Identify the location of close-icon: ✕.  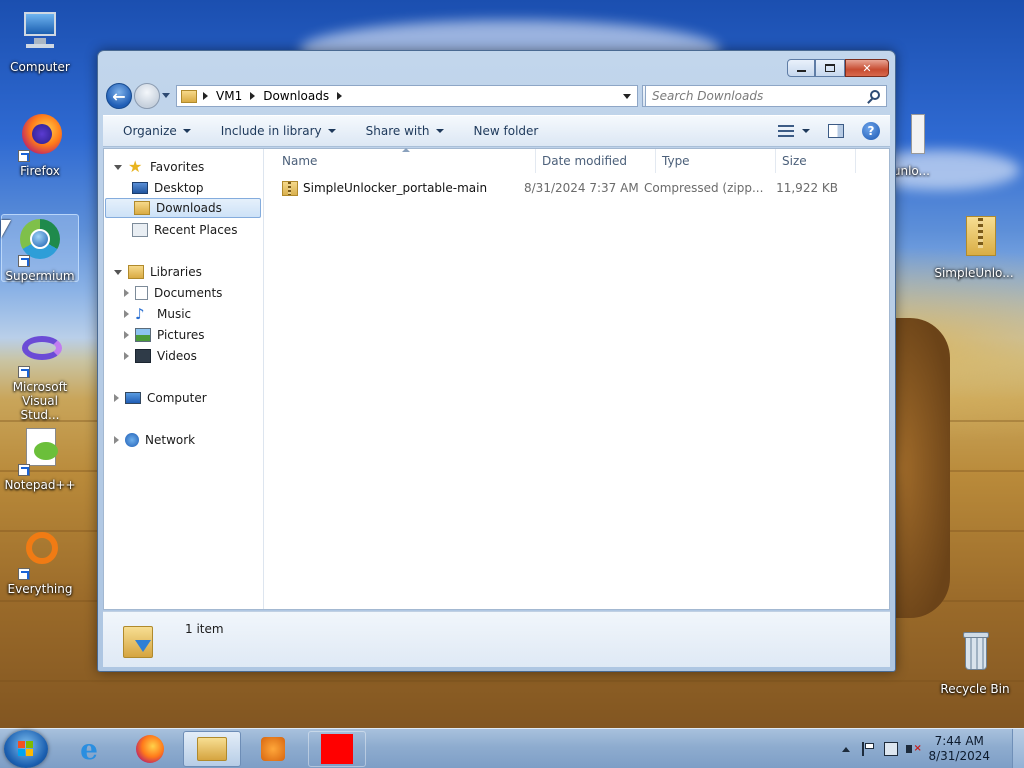
(867, 68).